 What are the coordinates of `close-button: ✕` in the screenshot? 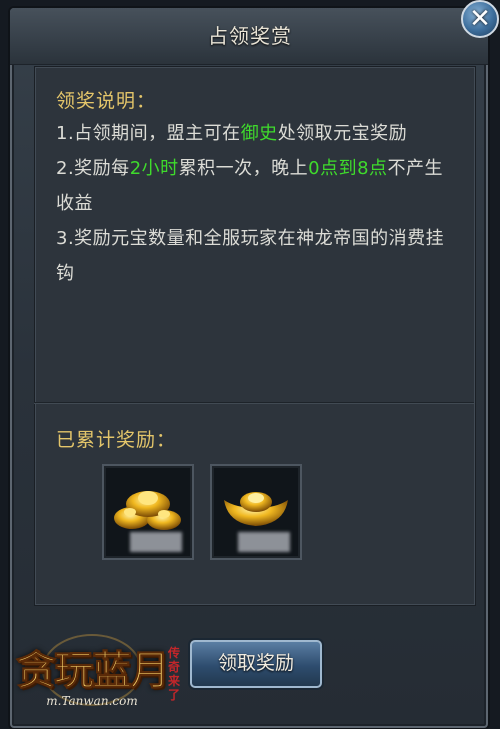 It's located at (480, 19).